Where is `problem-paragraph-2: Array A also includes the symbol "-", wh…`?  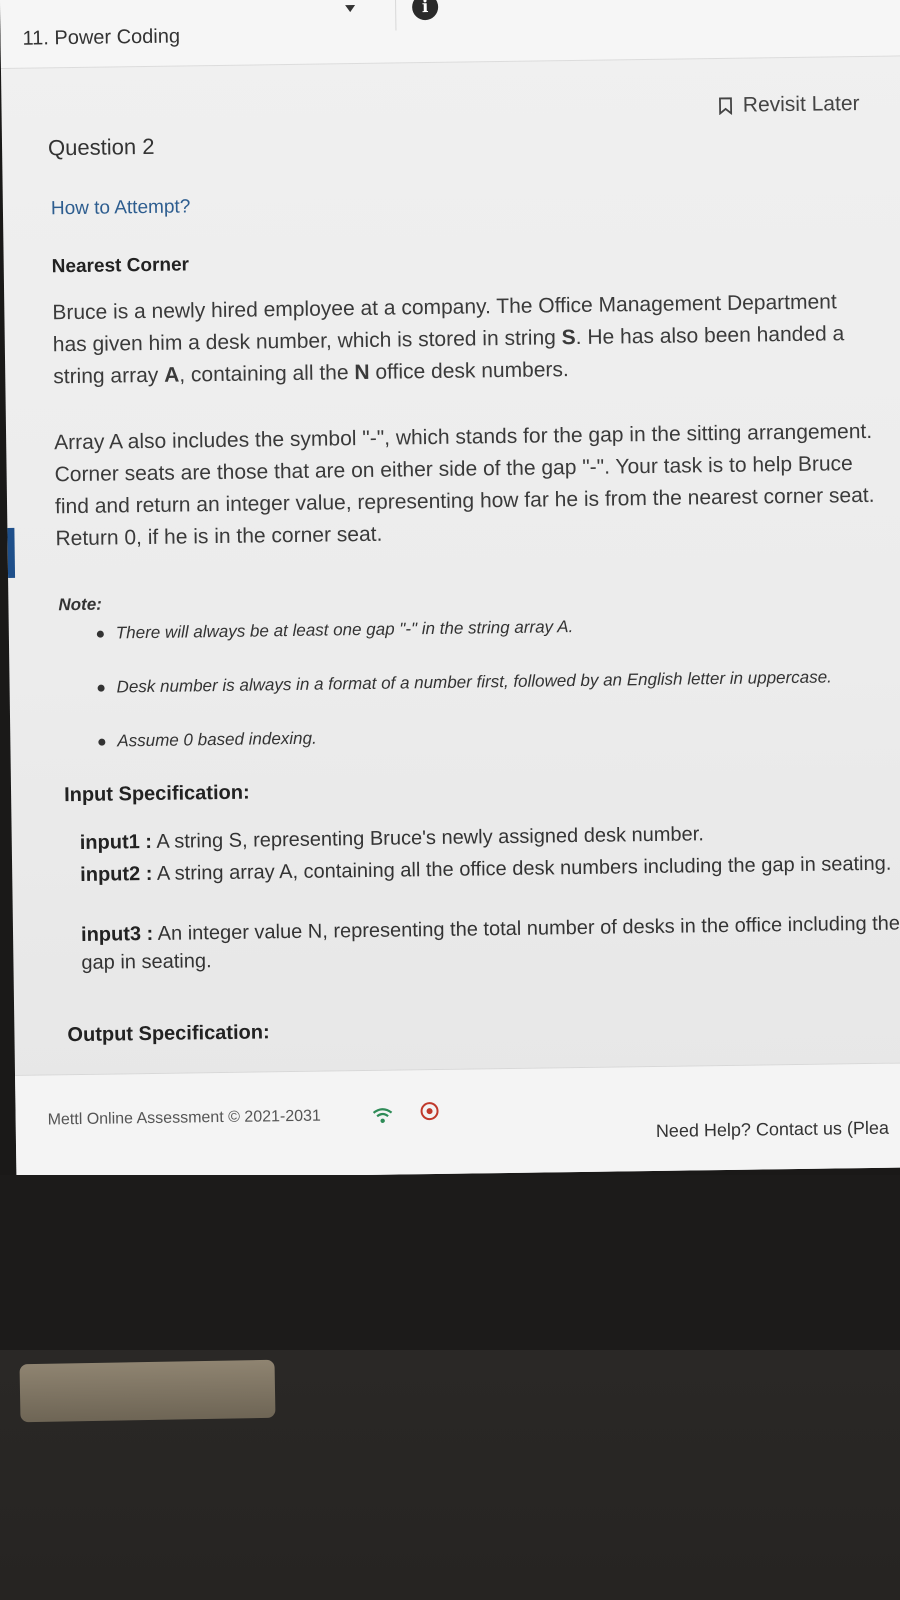 problem-paragraph-2: Array A also includes the symbol "-", wh… is located at coordinates (464, 485).